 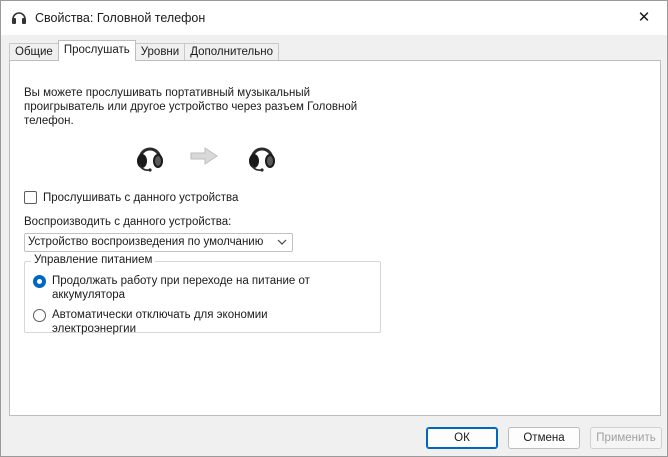 What do you see at coordinates (282, 245) in the screenshot?
I see `chevron-down-icon` at bounding box center [282, 245].